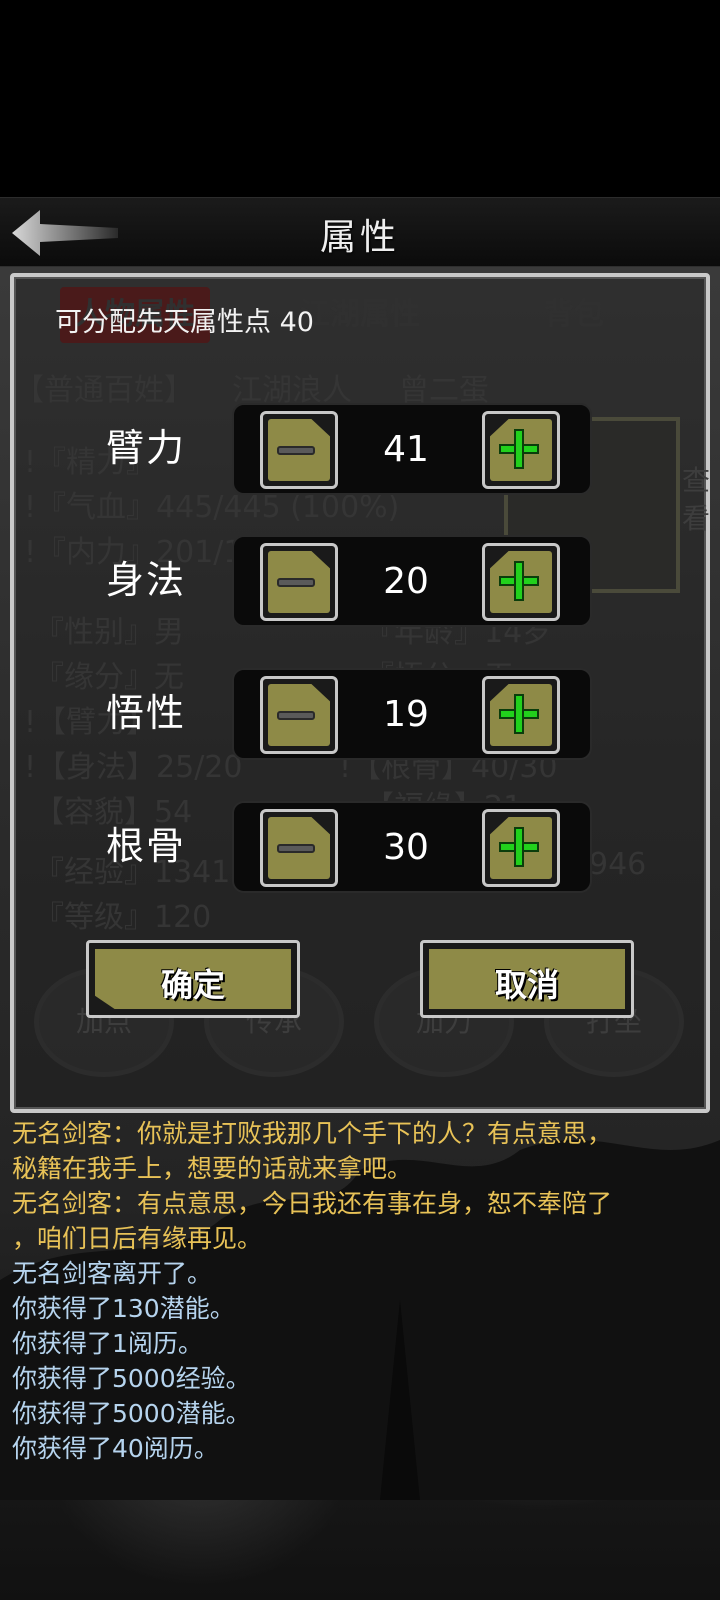 This screenshot has width=720, height=1600. What do you see at coordinates (146, 846) in the screenshot?
I see `stat-name: 根骨` at bounding box center [146, 846].